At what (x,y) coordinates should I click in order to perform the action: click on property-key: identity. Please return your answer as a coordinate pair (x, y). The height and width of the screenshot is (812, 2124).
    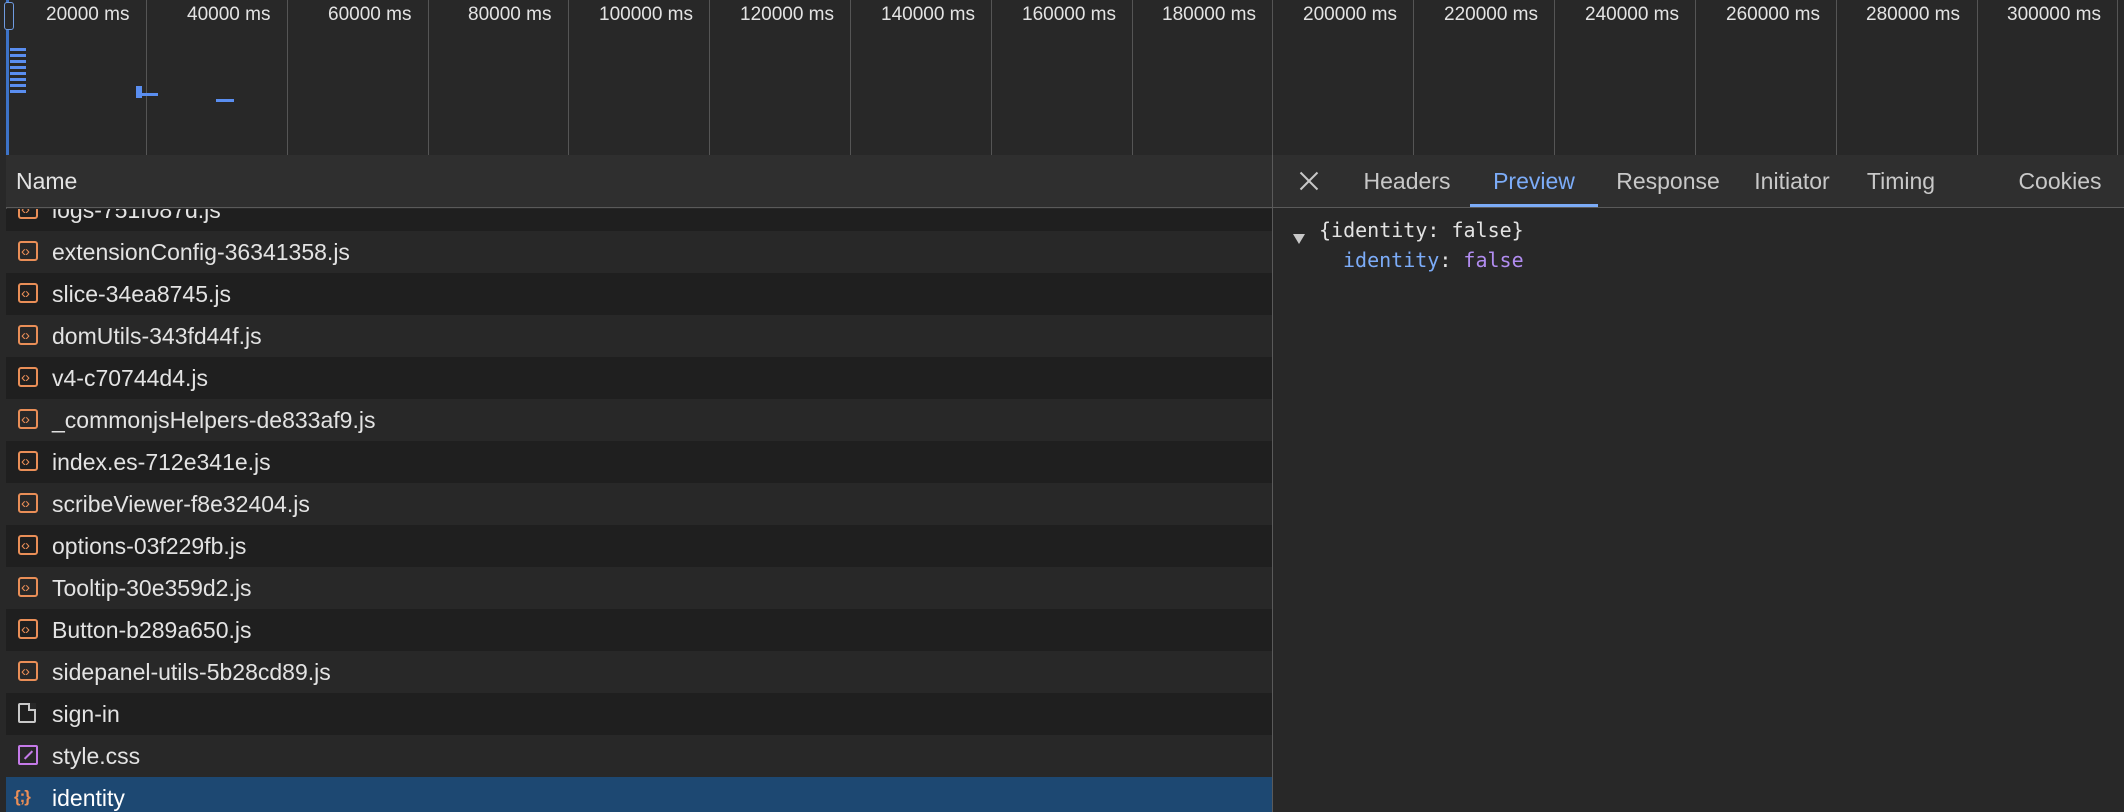
    Looking at the image, I should click on (1391, 260).